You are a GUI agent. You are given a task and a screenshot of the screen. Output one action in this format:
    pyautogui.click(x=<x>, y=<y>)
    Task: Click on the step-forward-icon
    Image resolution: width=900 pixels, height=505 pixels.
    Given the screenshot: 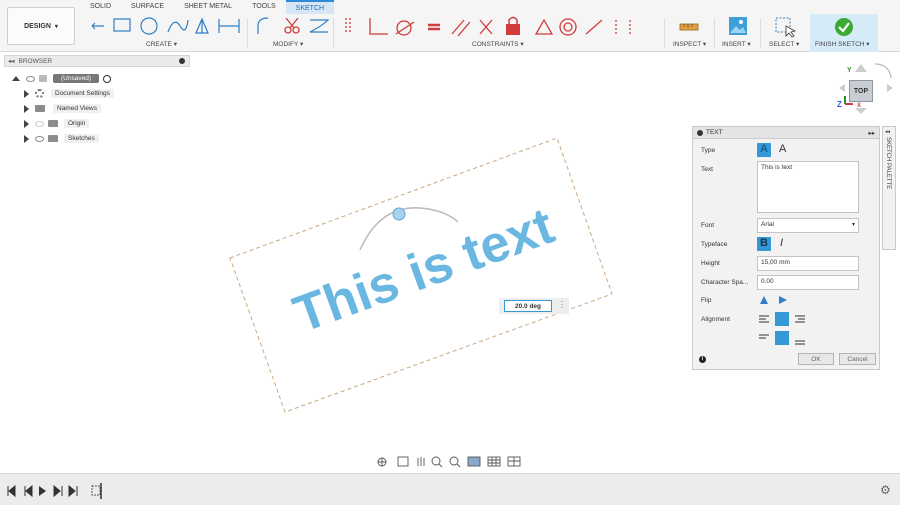 What is the action you would take?
    pyautogui.click(x=58, y=491)
    